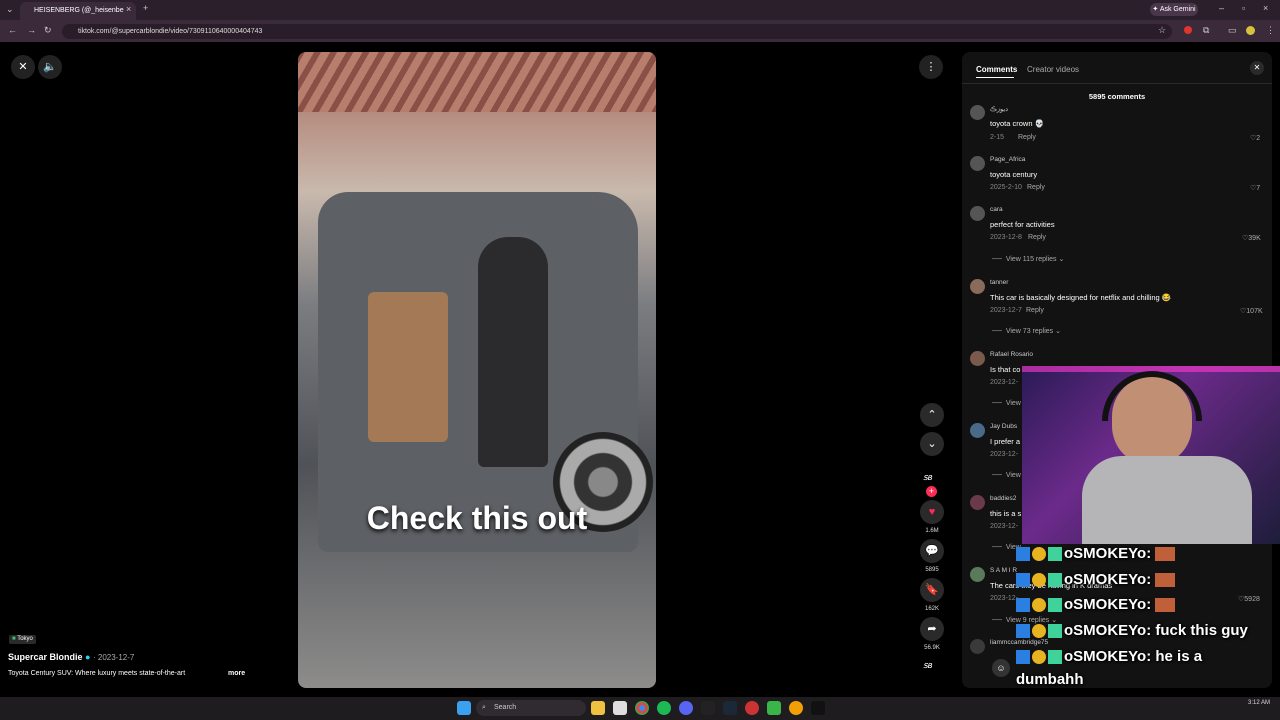 The height and width of the screenshot is (720, 1280). What do you see at coordinates (932, 478) in the screenshot?
I see `creator-avatar: ꜱʙ` at bounding box center [932, 478].